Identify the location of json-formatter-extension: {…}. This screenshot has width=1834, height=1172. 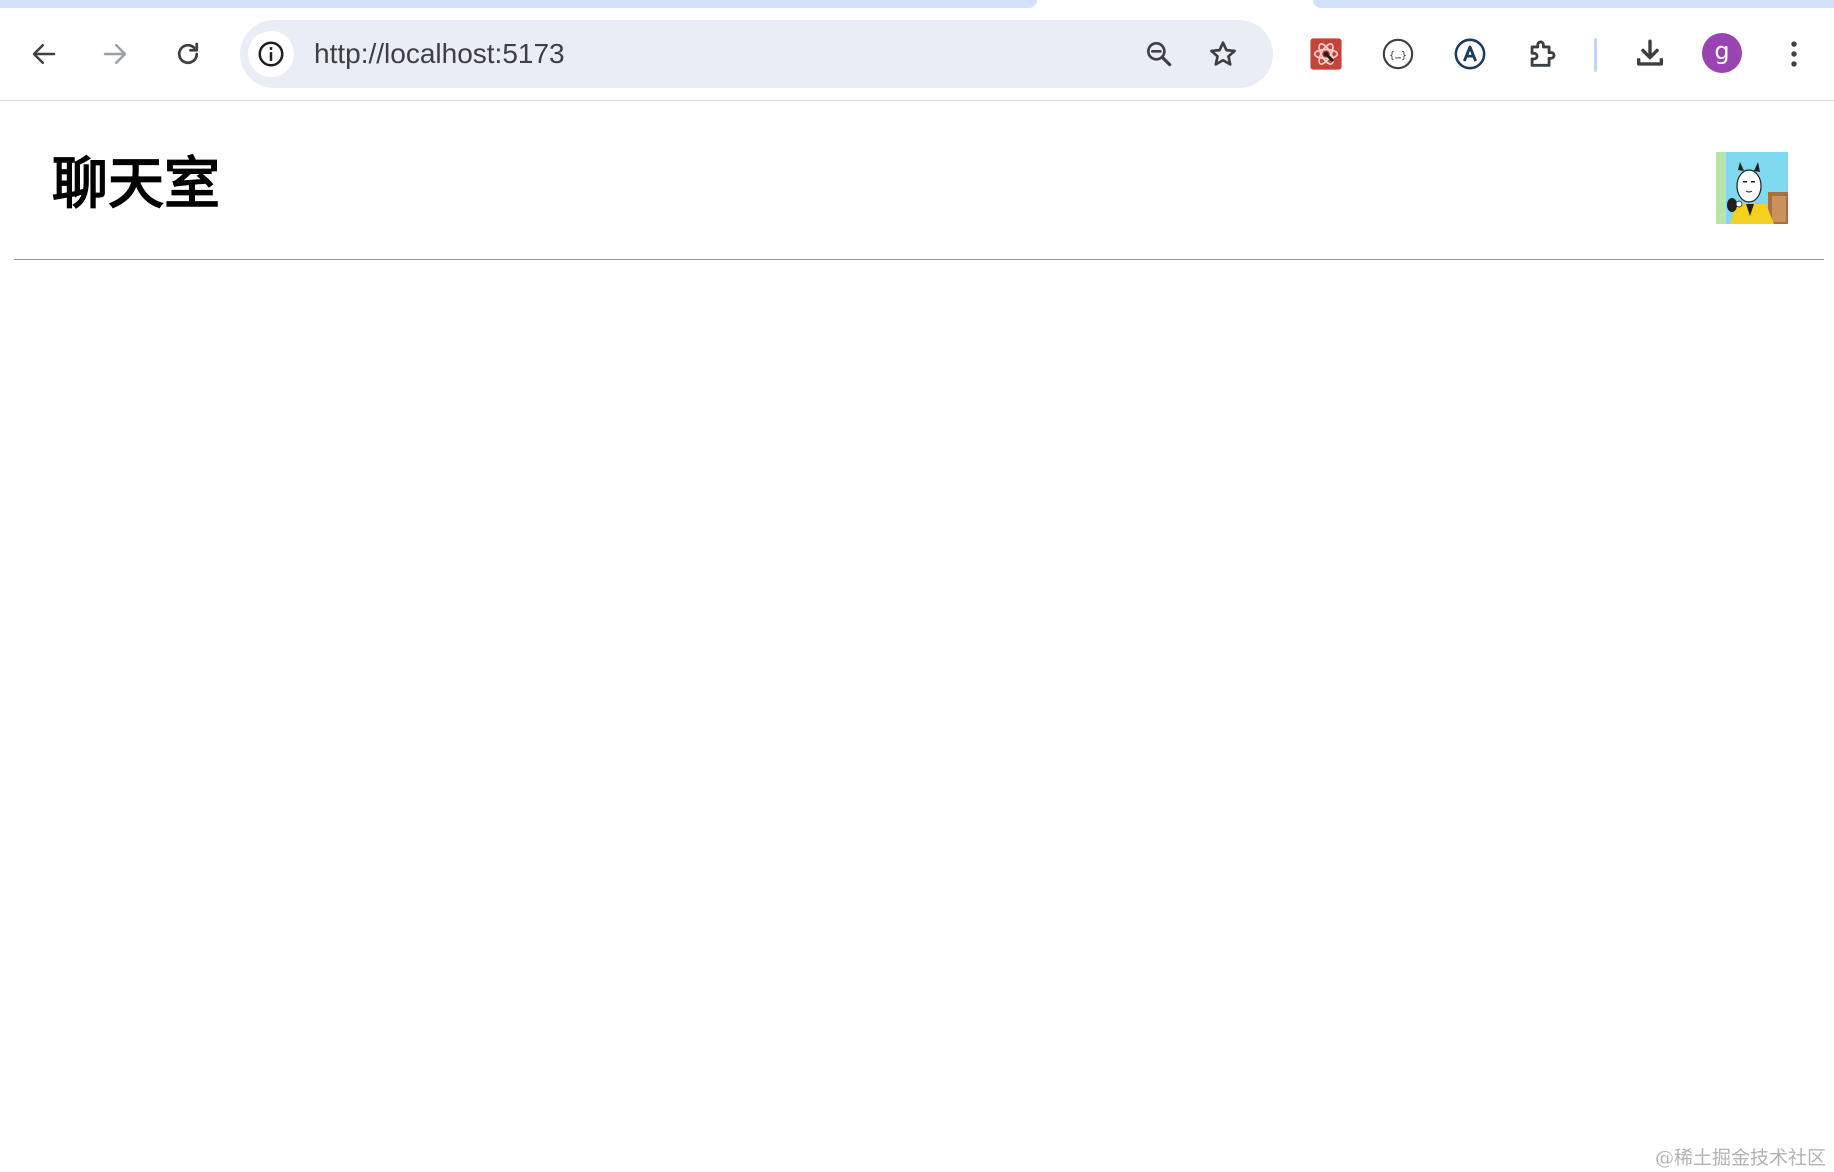
(1398, 54).